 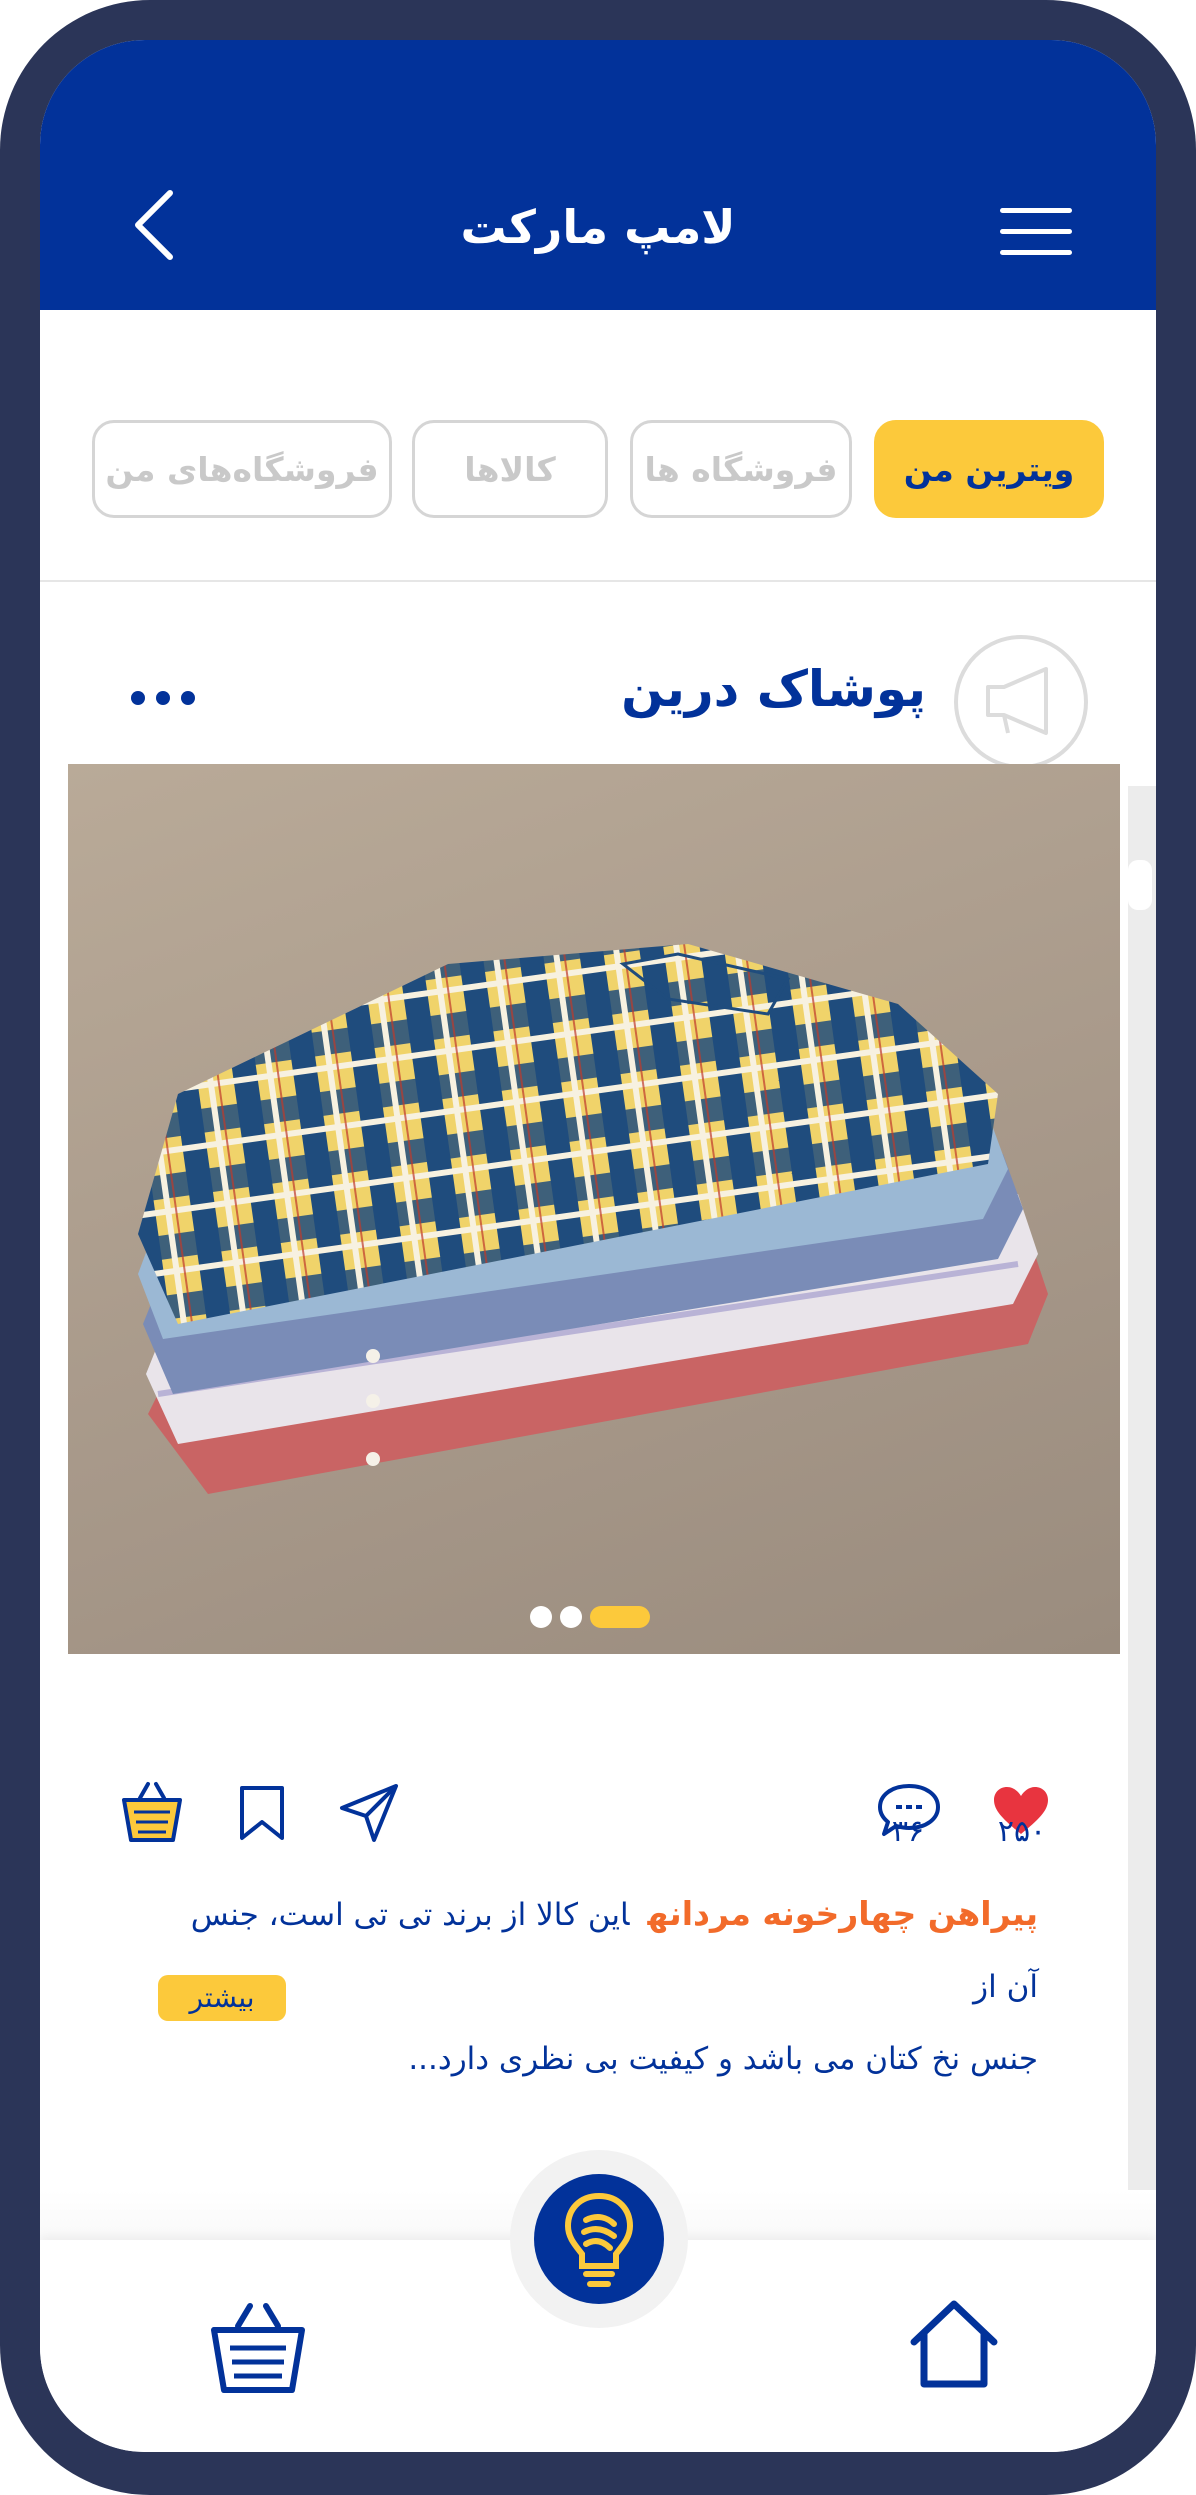 I want to click on lamp-icon, so click(x=599, y=2239).